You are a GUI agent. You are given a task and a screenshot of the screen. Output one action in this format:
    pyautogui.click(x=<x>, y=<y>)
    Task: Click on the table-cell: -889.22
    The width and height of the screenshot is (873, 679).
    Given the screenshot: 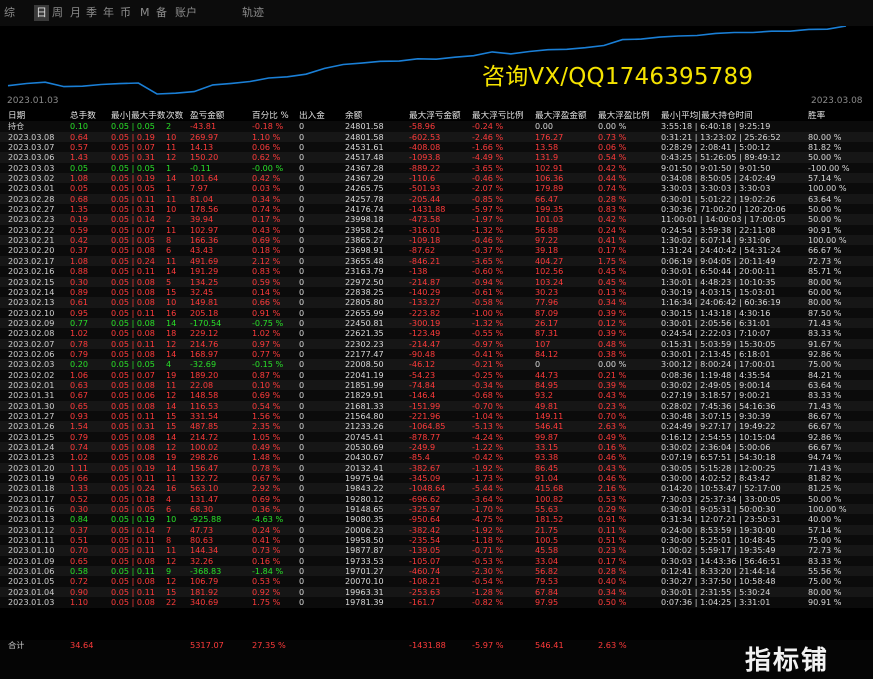 What is the action you would take?
    pyautogui.click(x=425, y=167)
    